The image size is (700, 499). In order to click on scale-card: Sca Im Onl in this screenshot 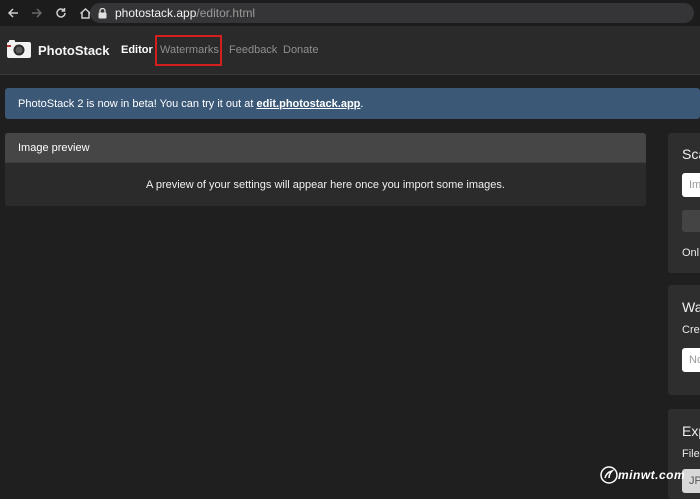, I will do `click(684, 203)`.